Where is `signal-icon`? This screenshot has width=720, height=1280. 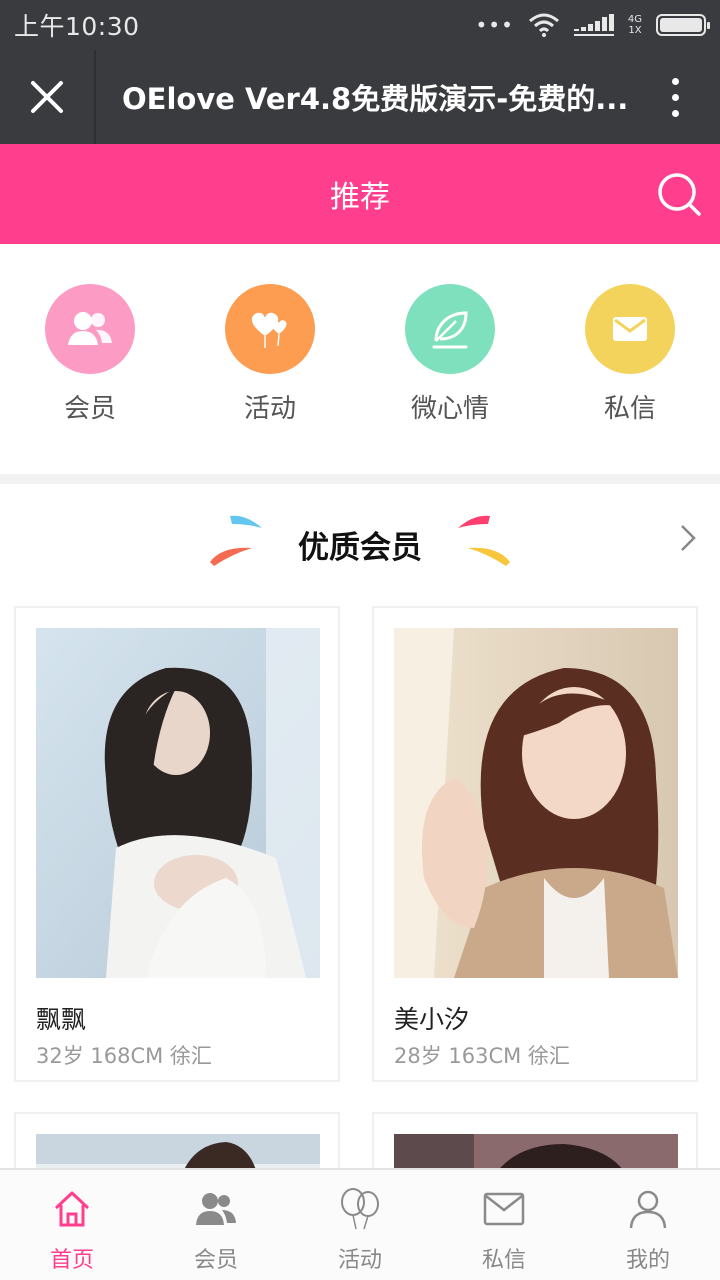 signal-icon is located at coordinates (593, 25).